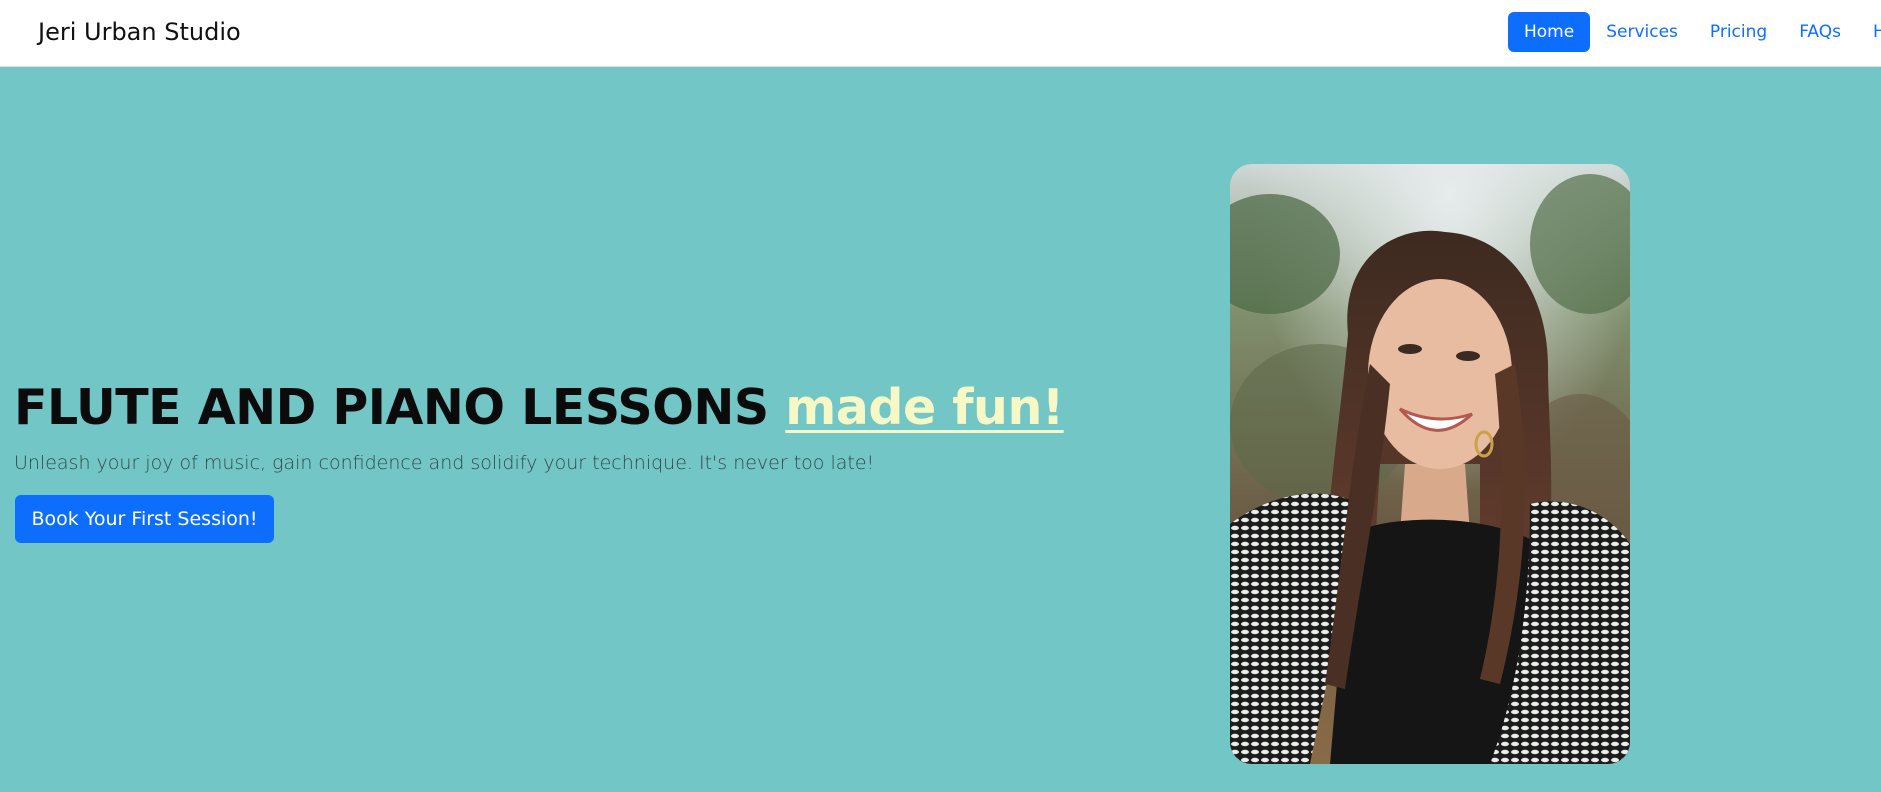 The image size is (1881, 792). I want to click on headline-accent-text: made fun!, so click(924, 407).